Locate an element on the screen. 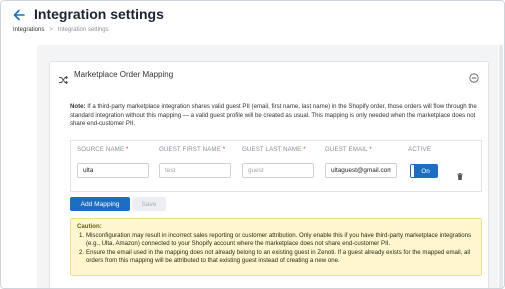 This screenshot has height=289, width=505. guest-email-input is located at coordinates (361, 170).